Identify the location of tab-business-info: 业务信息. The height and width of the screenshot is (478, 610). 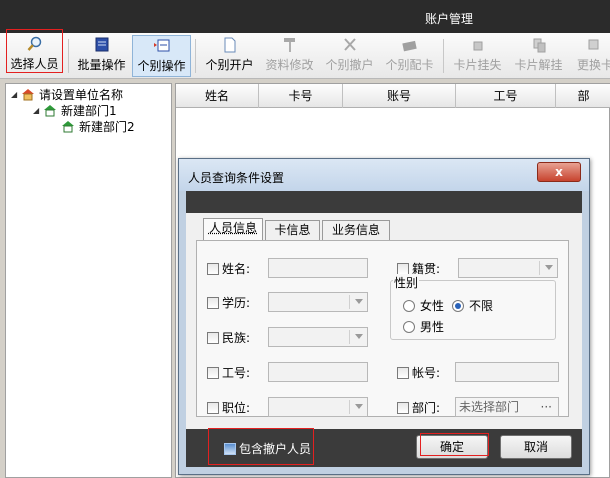
(356, 230).